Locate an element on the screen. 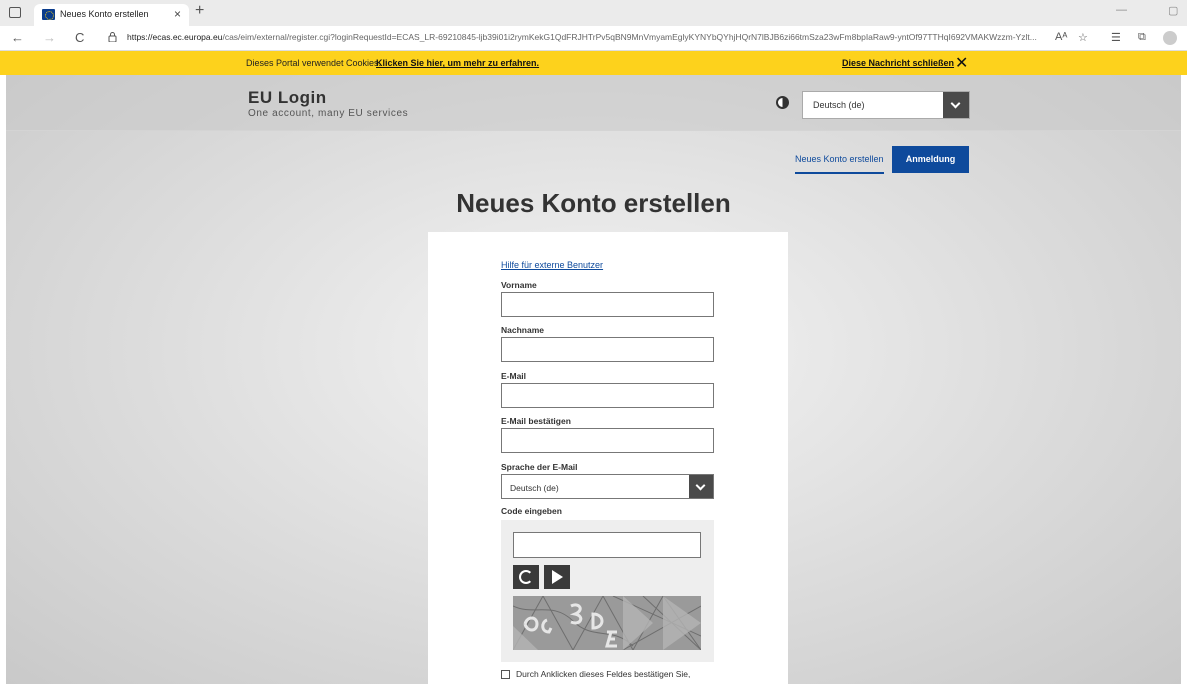 This screenshot has height=684, width=1187. email-language-label: Sprache der E-Mail is located at coordinates (539, 467).